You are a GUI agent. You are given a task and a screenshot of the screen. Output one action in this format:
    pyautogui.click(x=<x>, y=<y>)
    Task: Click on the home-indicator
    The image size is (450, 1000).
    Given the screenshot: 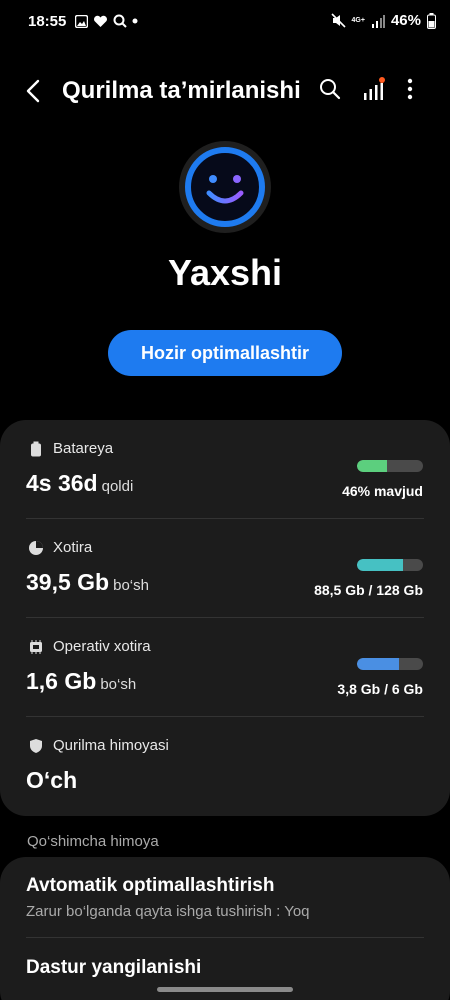 What is the action you would take?
    pyautogui.click(x=225, y=989)
    